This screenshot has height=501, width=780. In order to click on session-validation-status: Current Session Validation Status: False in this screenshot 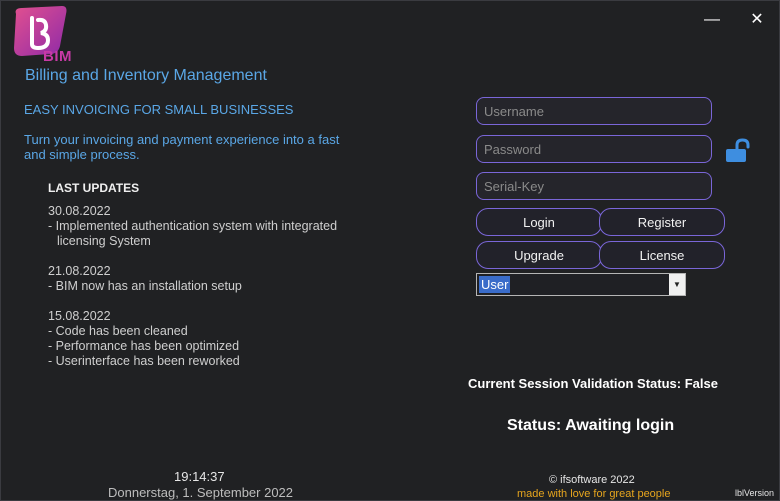, I will do `click(593, 383)`.